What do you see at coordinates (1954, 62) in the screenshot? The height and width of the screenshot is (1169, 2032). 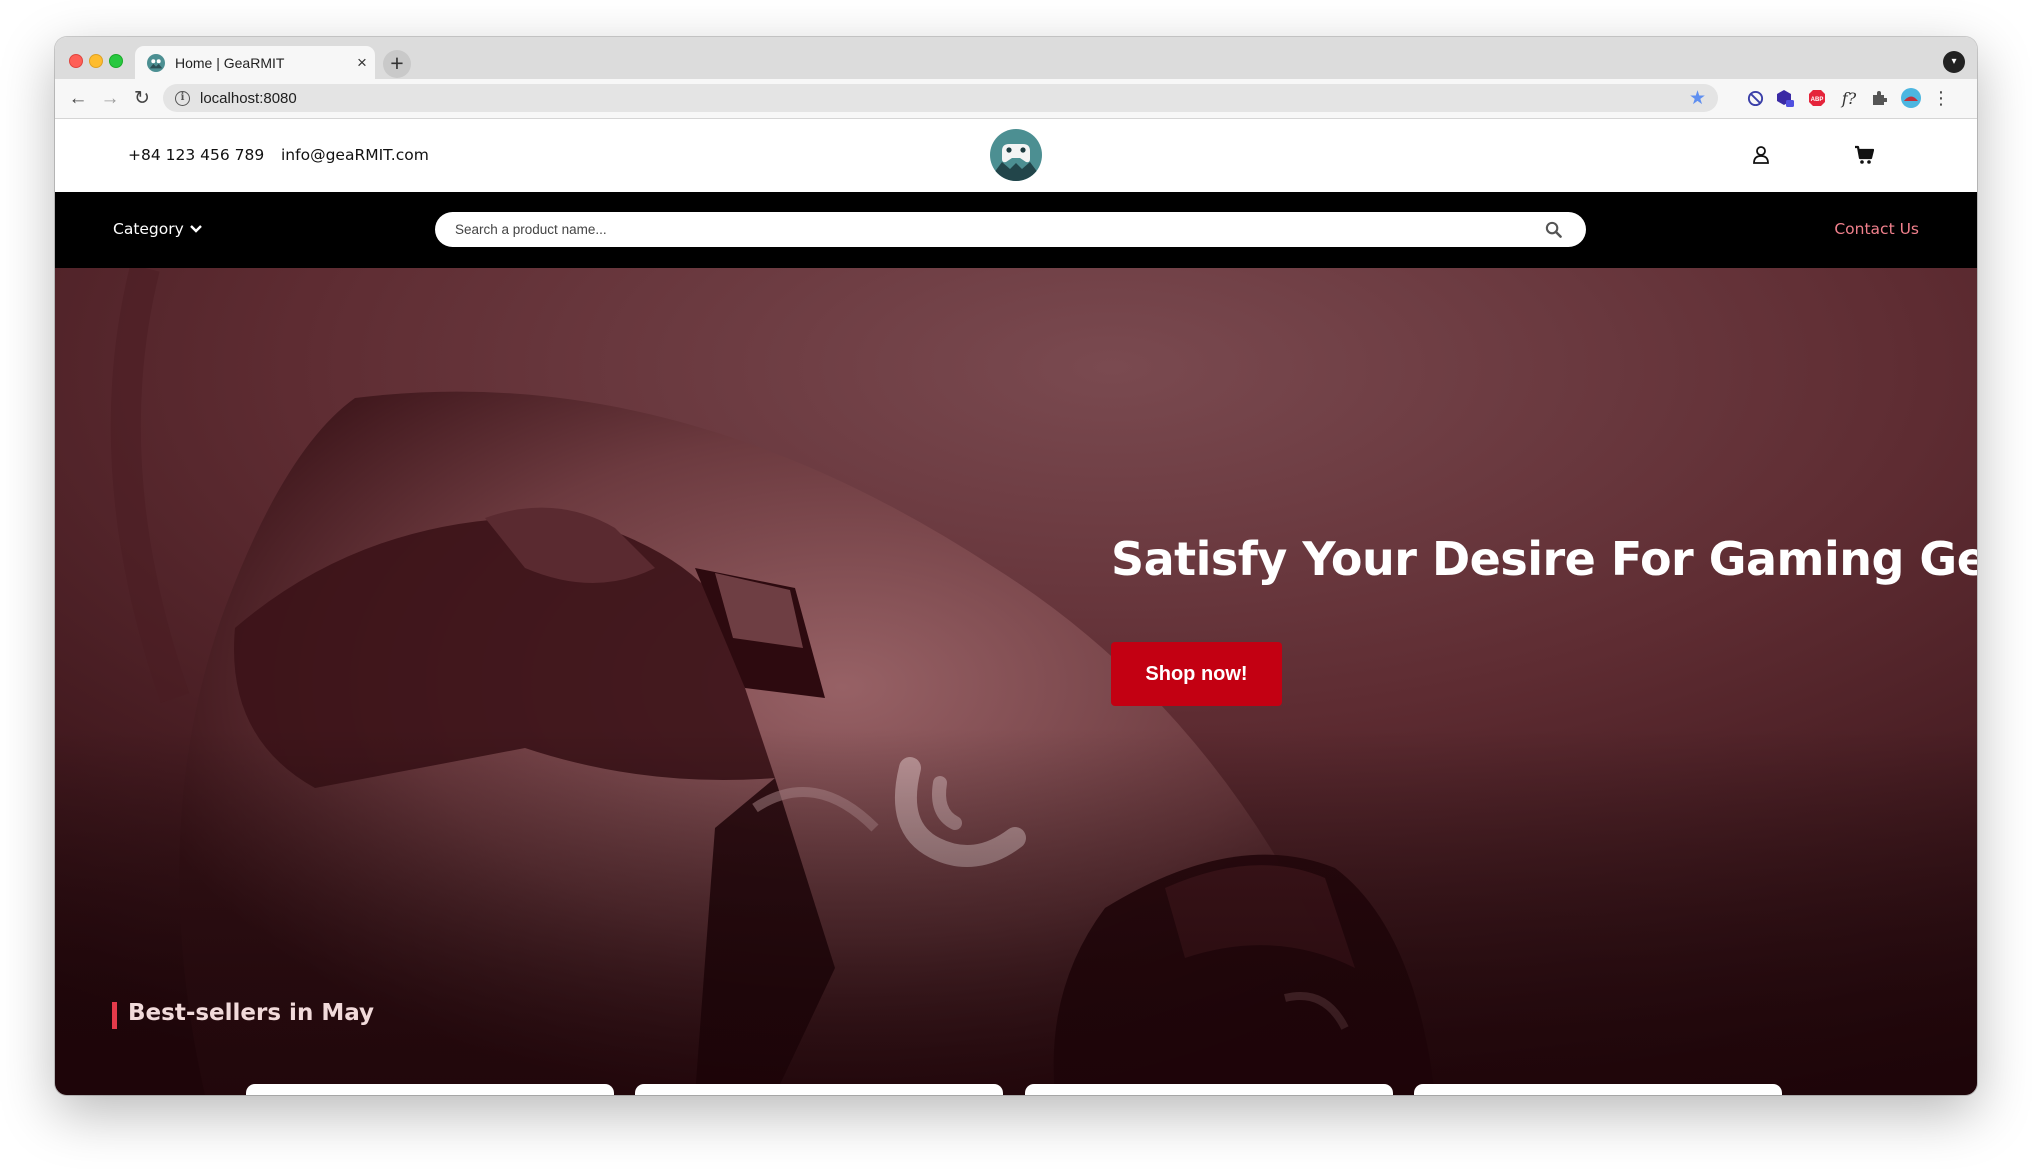 I see `tab-search-icon: ▾` at bounding box center [1954, 62].